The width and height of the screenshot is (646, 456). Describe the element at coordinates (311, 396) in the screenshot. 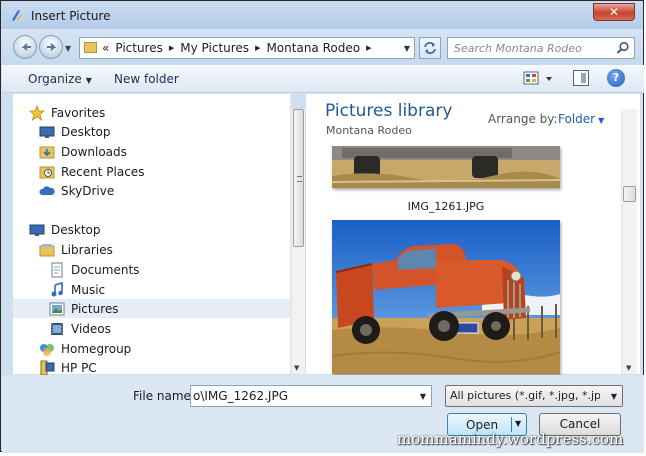

I see `file-name-field: o\IMG_1262.JPG ▼` at that location.